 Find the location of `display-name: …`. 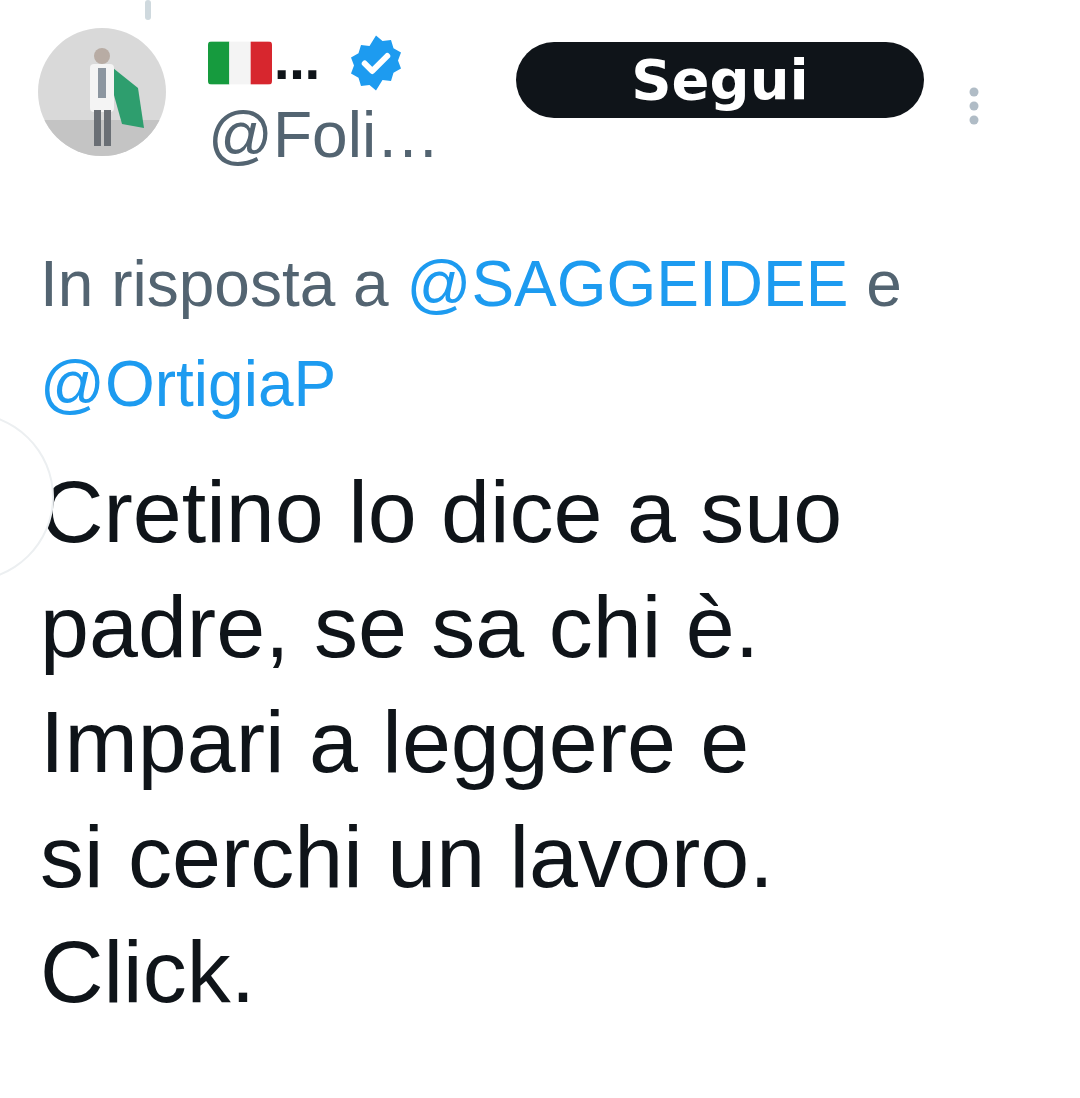

display-name: … is located at coordinates (297, 63).